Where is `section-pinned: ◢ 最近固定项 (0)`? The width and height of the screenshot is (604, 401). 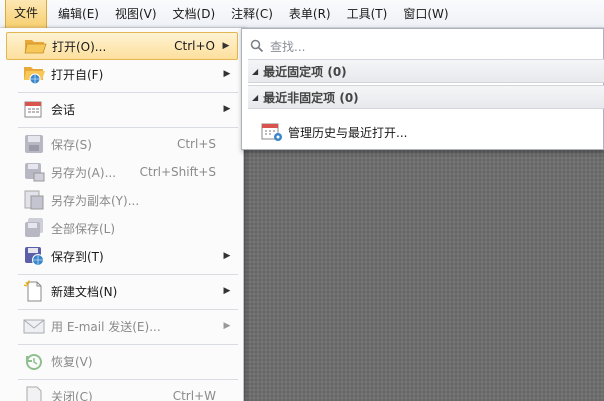
section-pinned: ◢ 最近固定项 (0) is located at coordinates (426, 71).